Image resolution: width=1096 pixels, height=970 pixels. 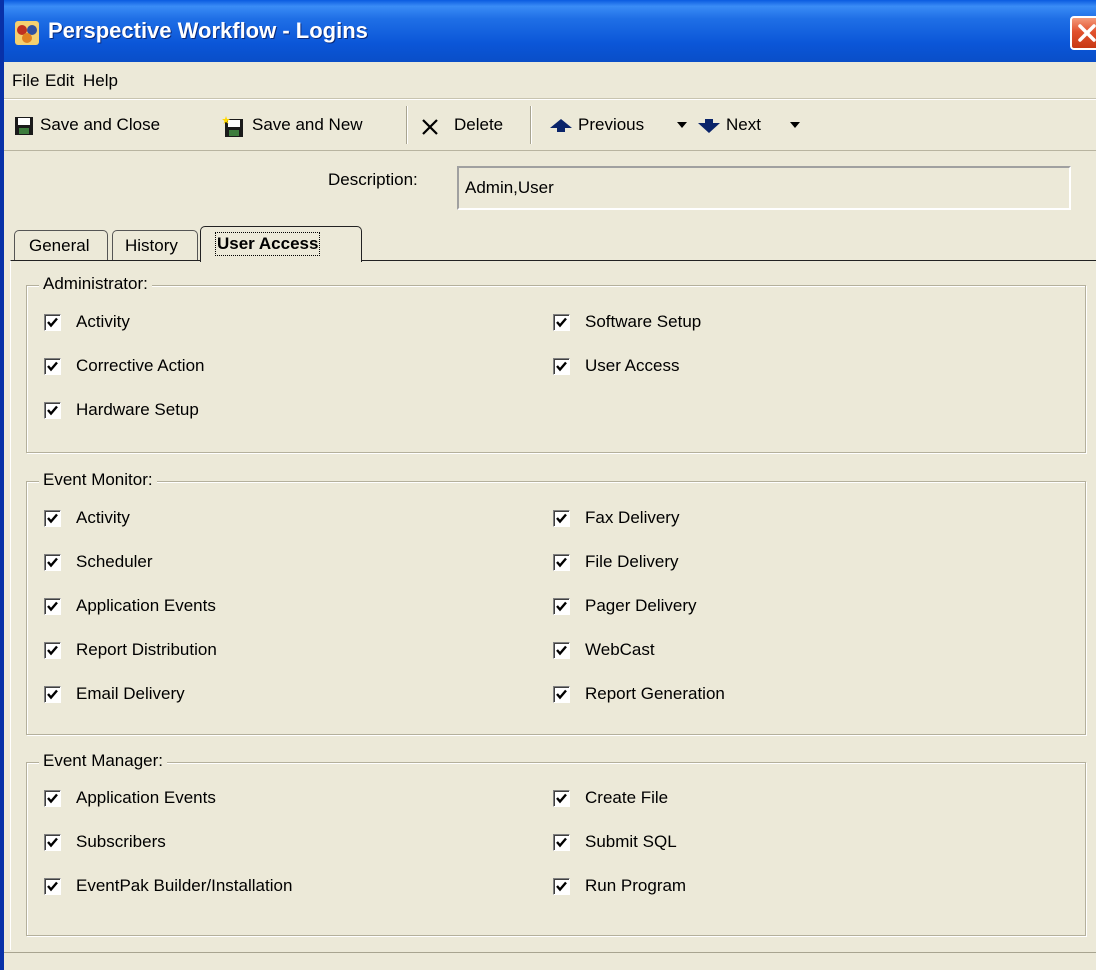 I want to click on checkbox-label: WebCast, so click(x=620, y=649).